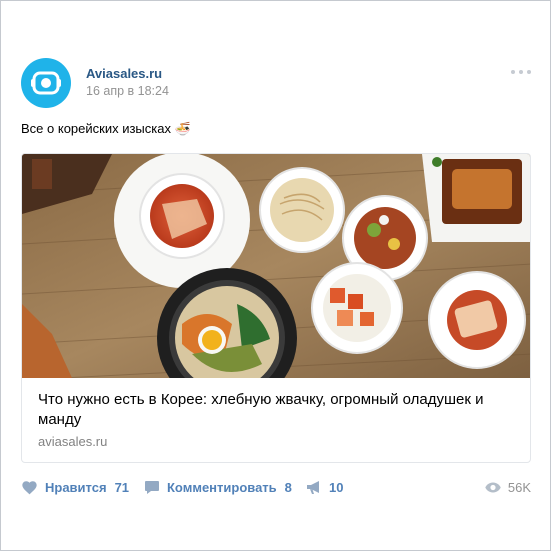  What do you see at coordinates (324, 487) in the screenshot?
I see `share-button: 10` at bounding box center [324, 487].